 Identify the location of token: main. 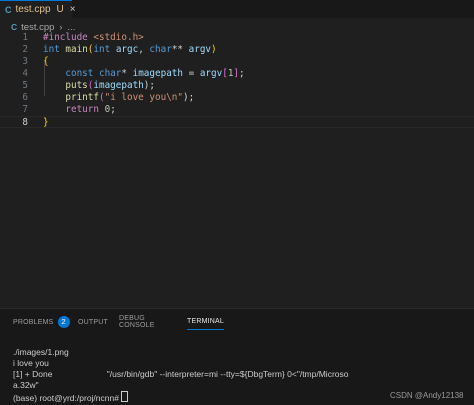
(76, 49).